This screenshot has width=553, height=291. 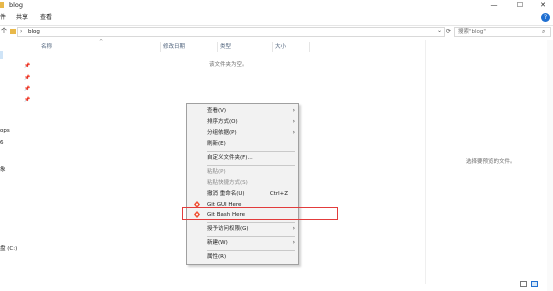 What do you see at coordinates (543, 5) in the screenshot?
I see `close-button: ✕` at bounding box center [543, 5].